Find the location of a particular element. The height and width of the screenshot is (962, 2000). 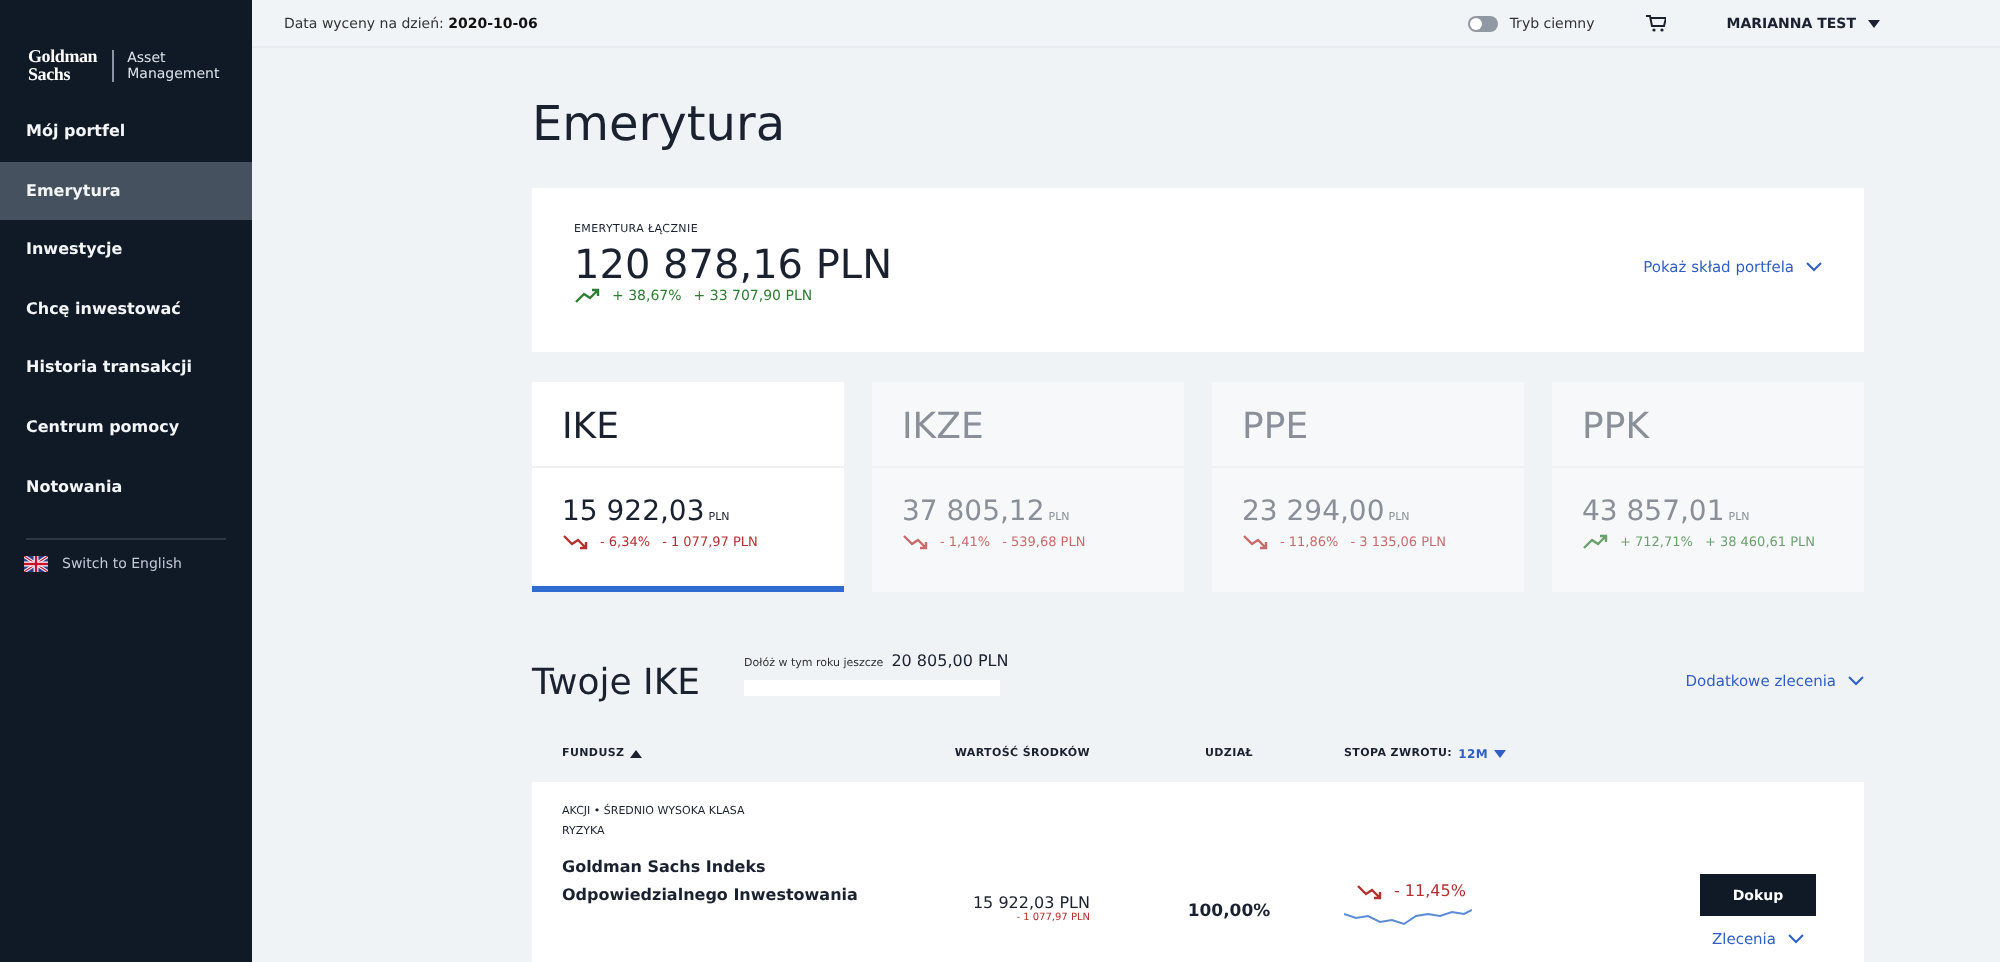

nav-item: Centrum pomocy is located at coordinates (126, 427).